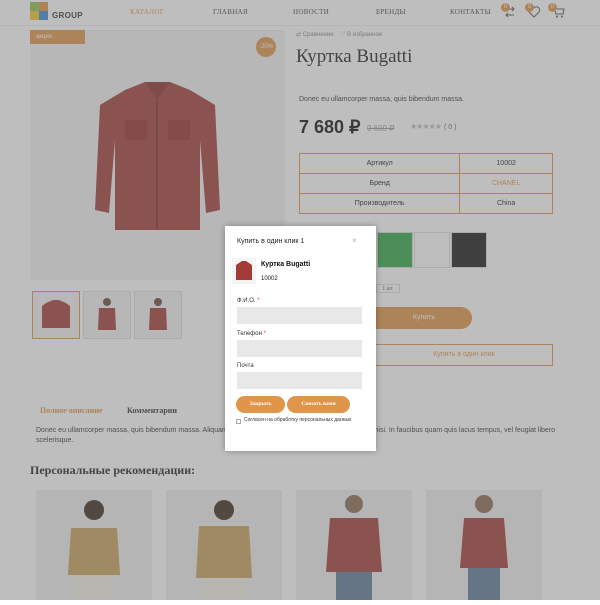  Describe the element at coordinates (271, 241) in the screenshot. I see `modal-title: Купить в один клик 1` at that location.